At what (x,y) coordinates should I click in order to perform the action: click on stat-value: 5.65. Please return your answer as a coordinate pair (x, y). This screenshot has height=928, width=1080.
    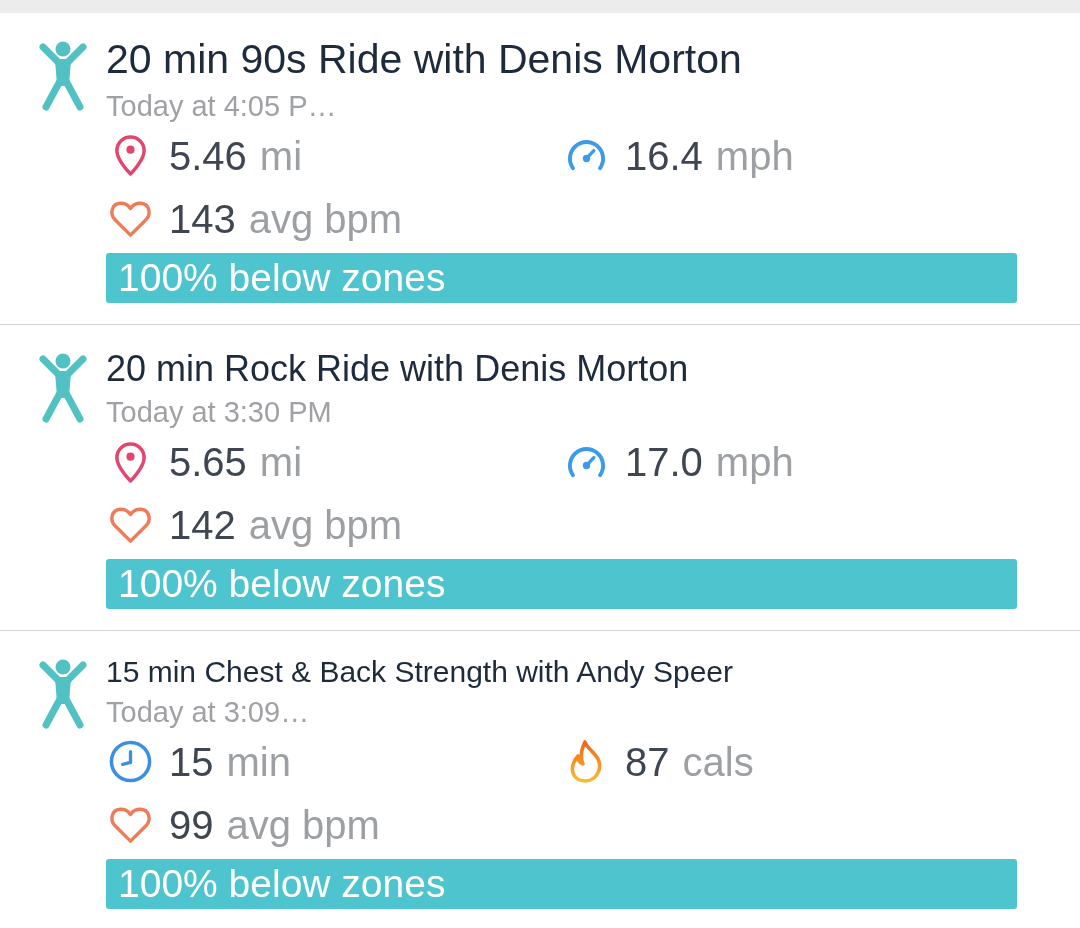
    Looking at the image, I should click on (208, 462).